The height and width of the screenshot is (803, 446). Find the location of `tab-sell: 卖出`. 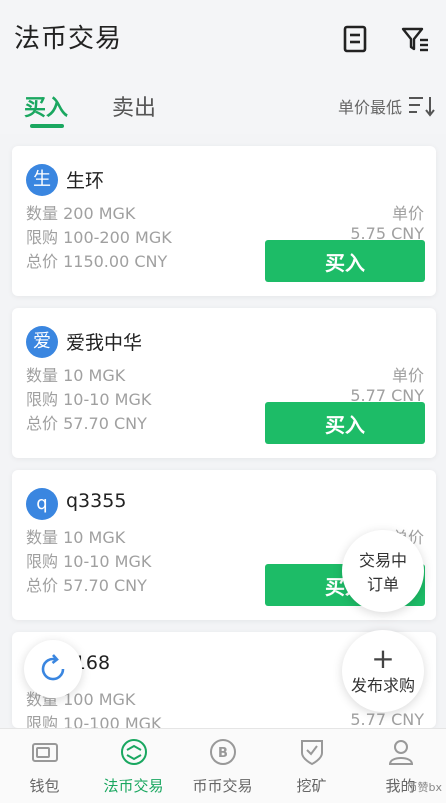

tab-sell: 卖出 is located at coordinates (134, 106).